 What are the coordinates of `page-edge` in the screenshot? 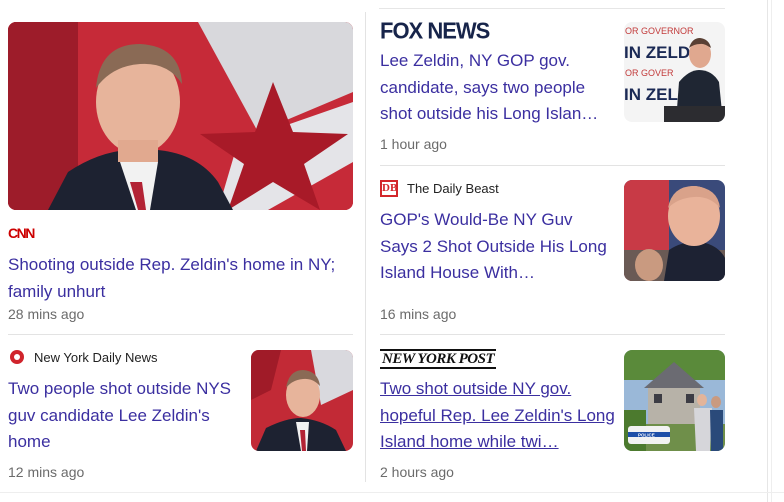 It's located at (771, 251).